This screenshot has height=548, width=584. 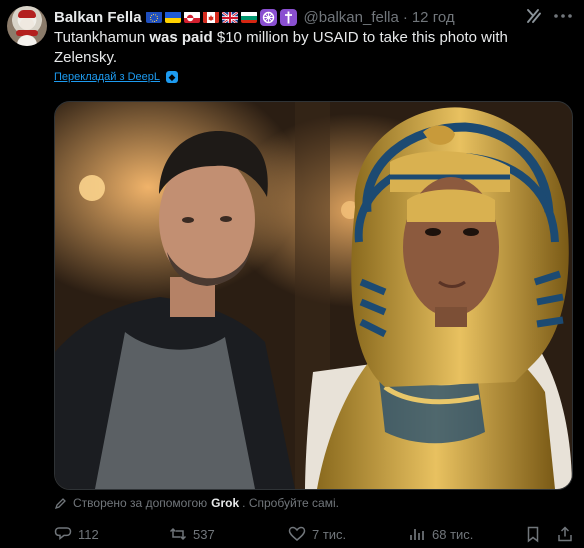 I want to click on repost-button: 537, so click(x=192, y=534).